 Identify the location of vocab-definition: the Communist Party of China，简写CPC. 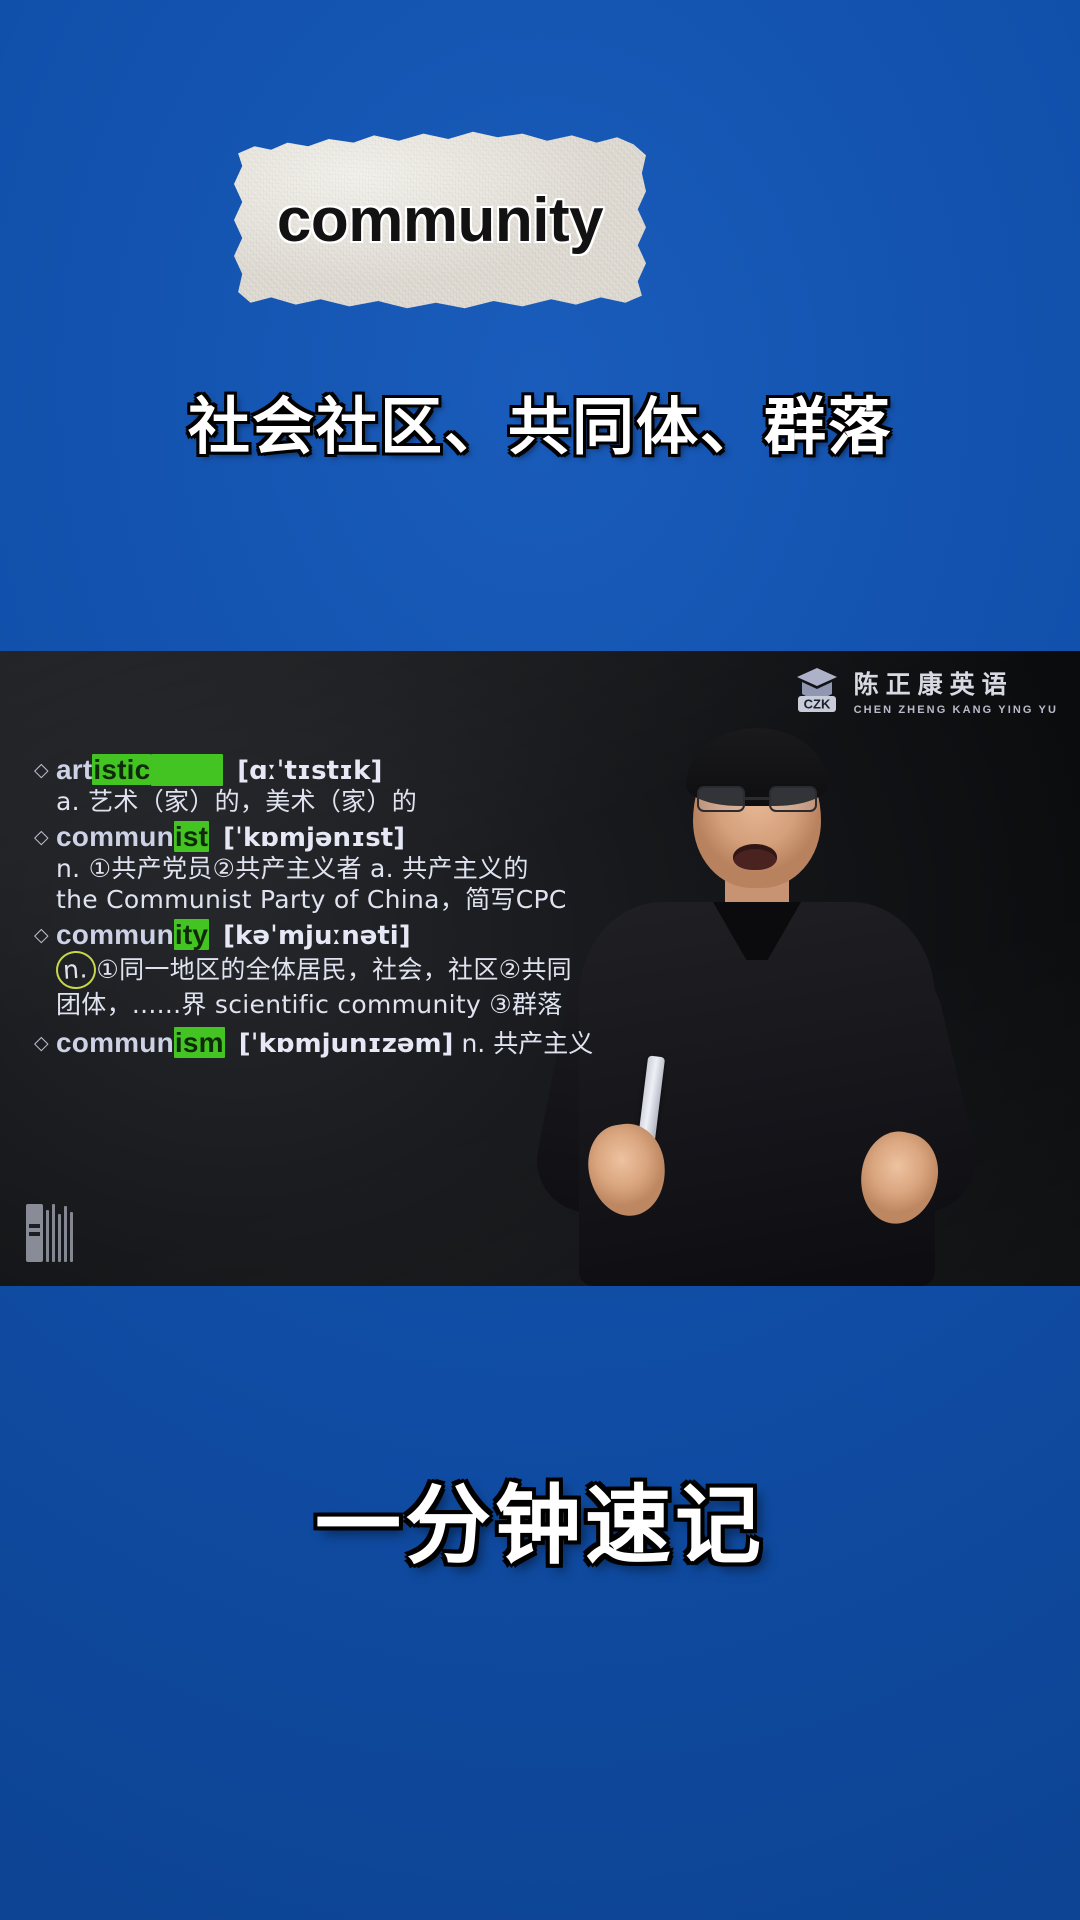
(311, 899).